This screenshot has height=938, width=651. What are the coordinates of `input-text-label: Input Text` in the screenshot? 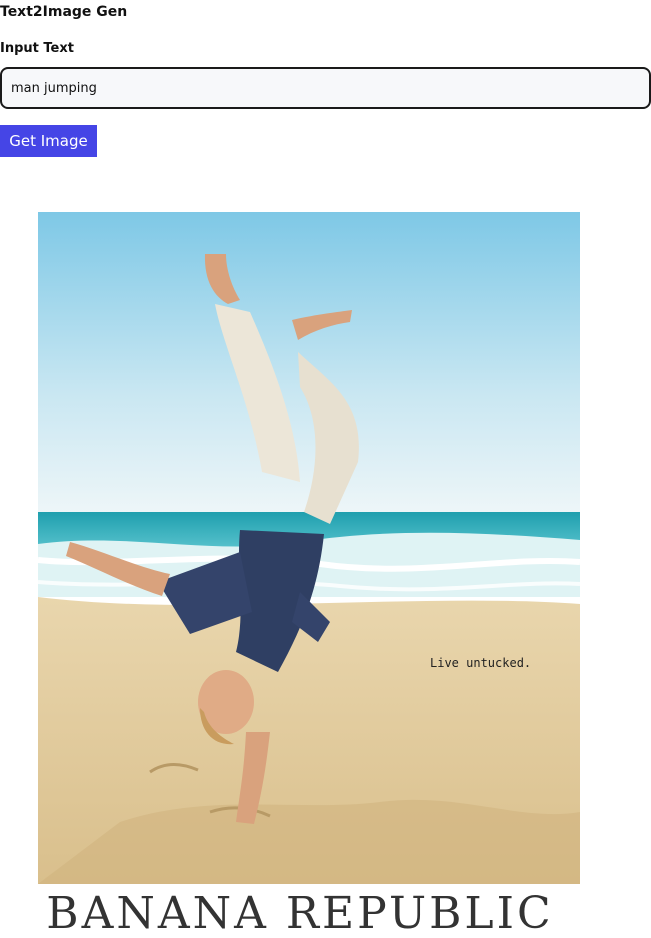 It's located at (37, 48).